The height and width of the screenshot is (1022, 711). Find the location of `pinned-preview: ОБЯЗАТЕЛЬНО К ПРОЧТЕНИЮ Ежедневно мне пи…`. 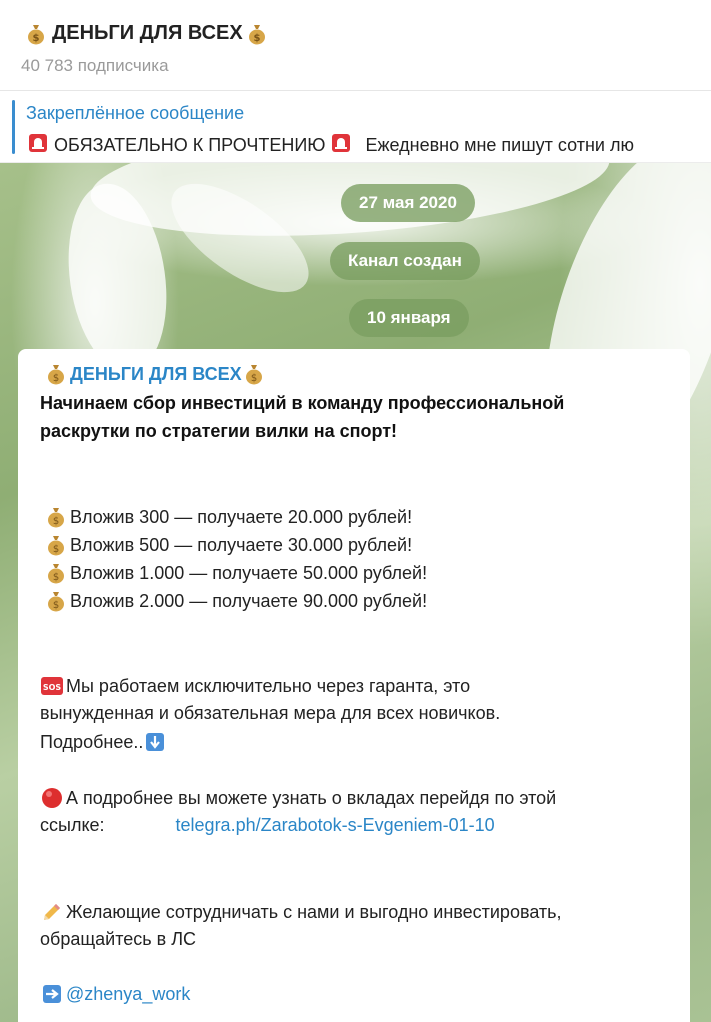

pinned-preview: ОБЯЗАТЕЛЬНО К ПРОЧТЕНИЮ Ежедневно мне пи… is located at coordinates (331, 145).